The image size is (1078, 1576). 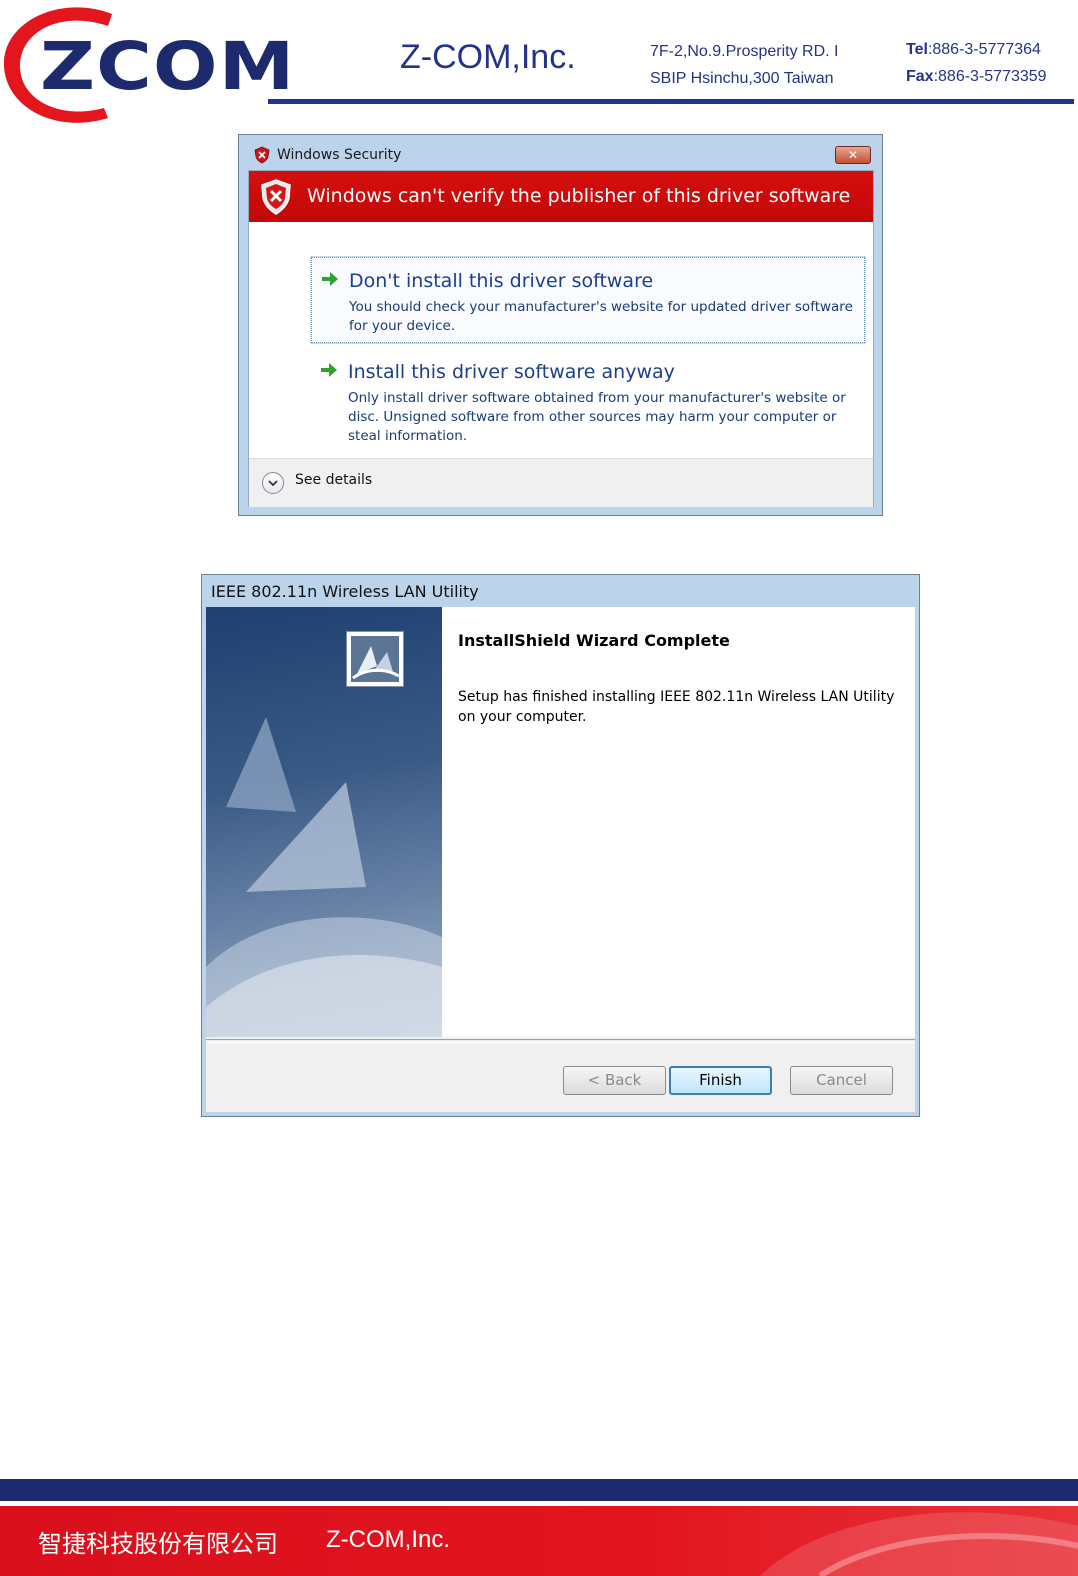 I want to click on tel-value: :886-3-5777364, so click(x=984, y=49).